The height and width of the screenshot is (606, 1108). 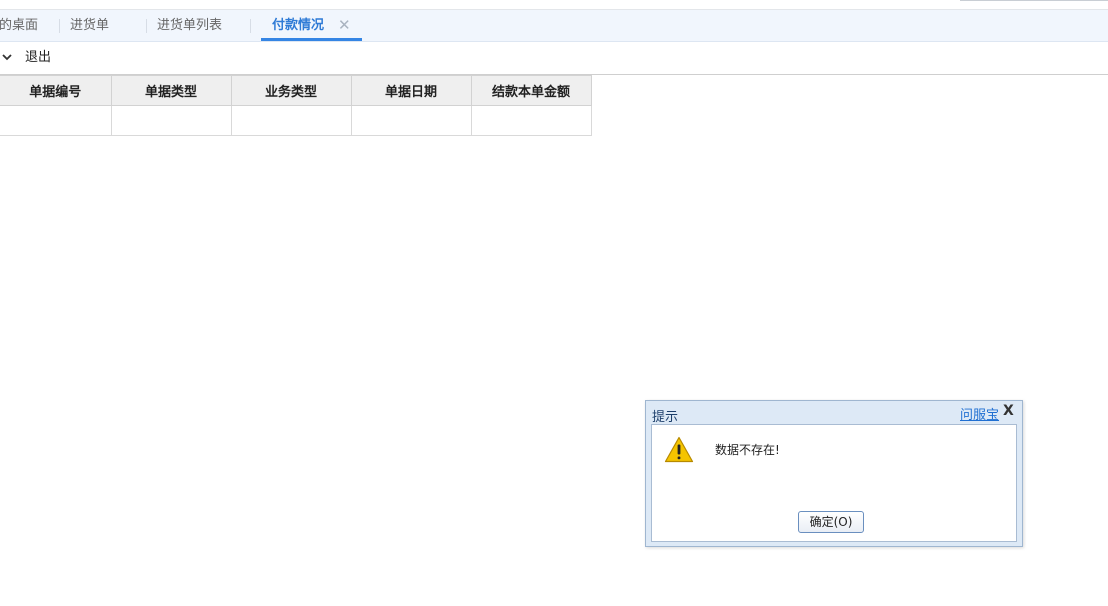 What do you see at coordinates (1008, 411) in the screenshot?
I see `dialog-close-icon: X` at bounding box center [1008, 411].